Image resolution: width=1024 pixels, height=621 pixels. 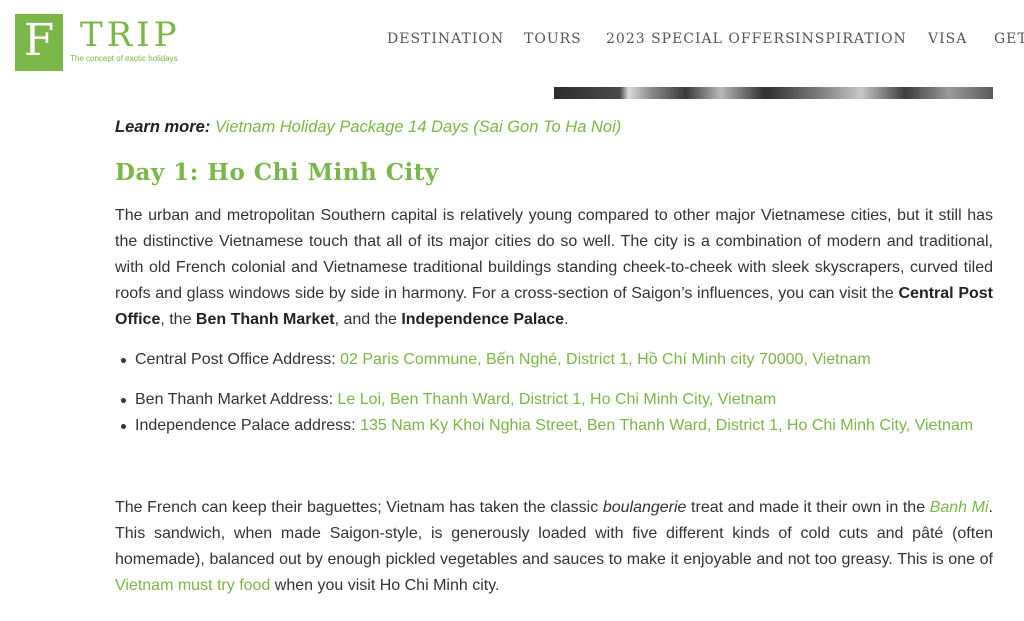 I want to click on logo-mark: F, so click(x=39, y=42).